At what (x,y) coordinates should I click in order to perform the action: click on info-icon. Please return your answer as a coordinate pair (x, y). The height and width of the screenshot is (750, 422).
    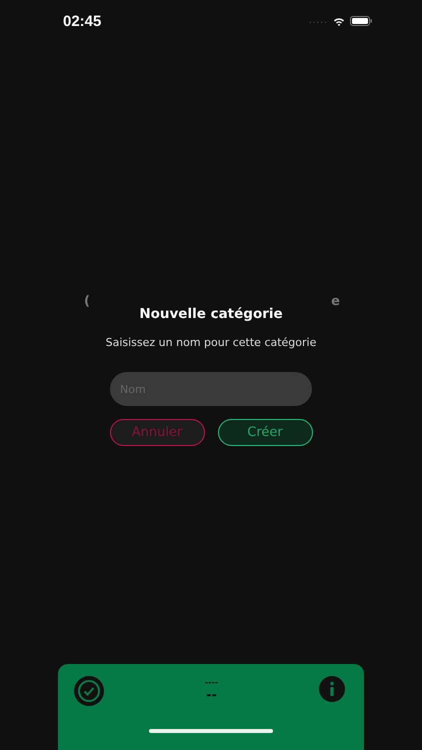
    Looking at the image, I should click on (332, 689).